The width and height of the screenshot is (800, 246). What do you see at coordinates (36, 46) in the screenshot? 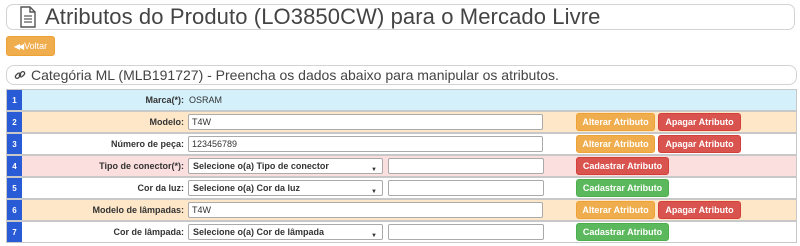
I see `back-button-label: Voltar` at bounding box center [36, 46].